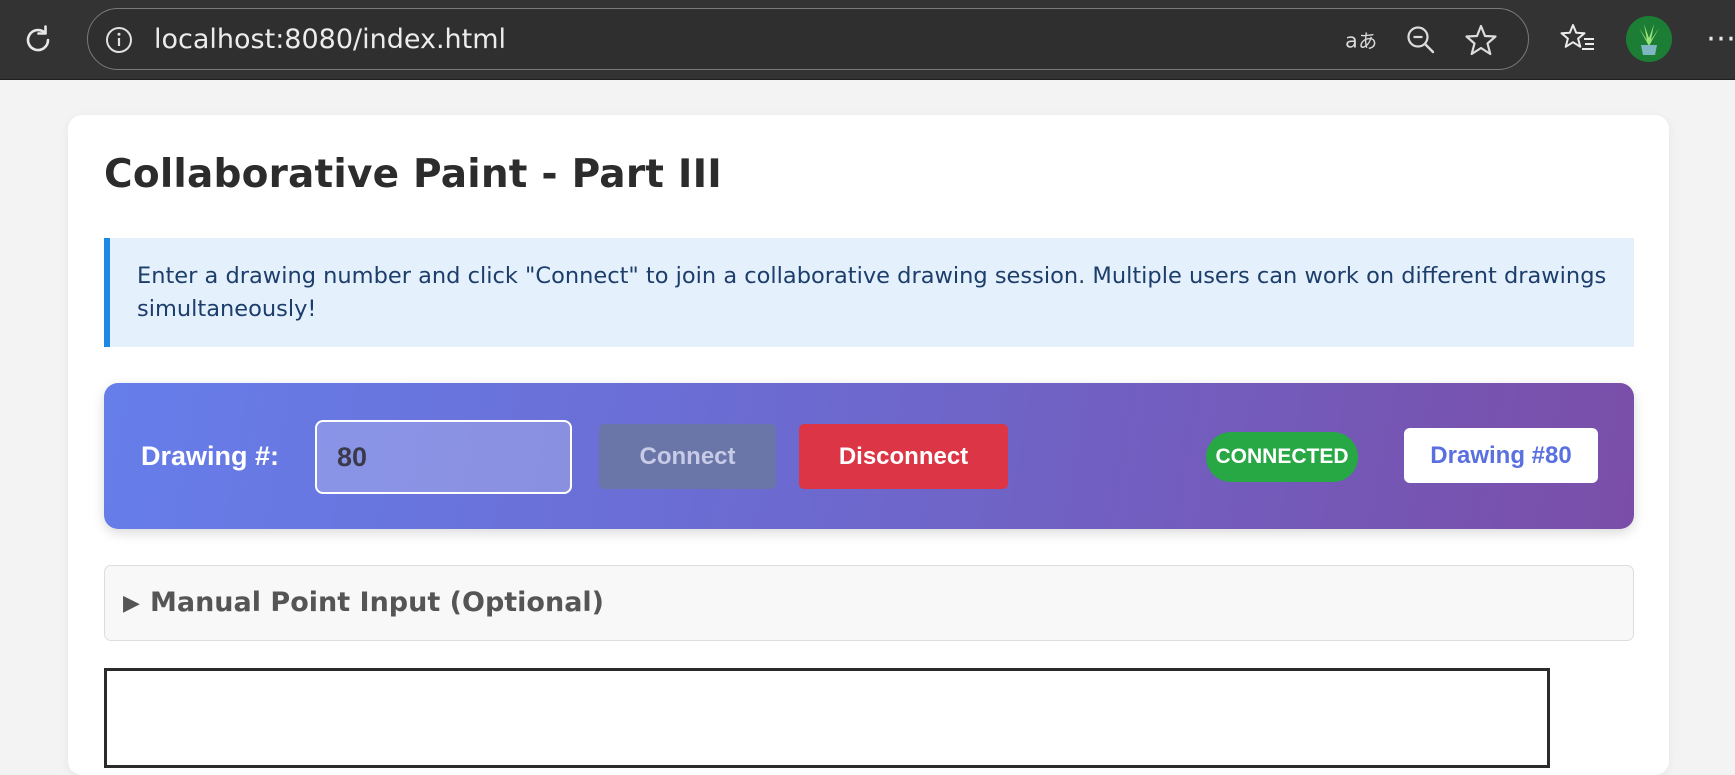 The image size is (1735, 775). I want to click on profile-avatar-icon, so click(1649, 39).